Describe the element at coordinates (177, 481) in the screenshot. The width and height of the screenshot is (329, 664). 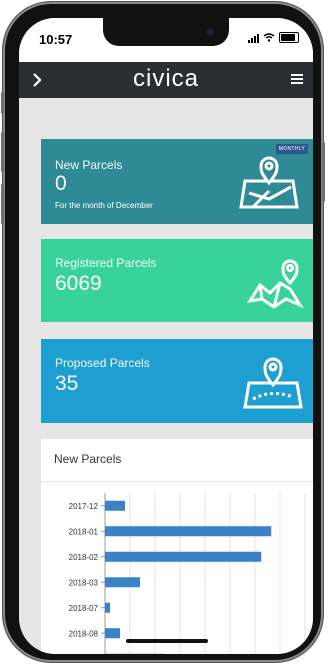
I see `chart-divider` at that location.